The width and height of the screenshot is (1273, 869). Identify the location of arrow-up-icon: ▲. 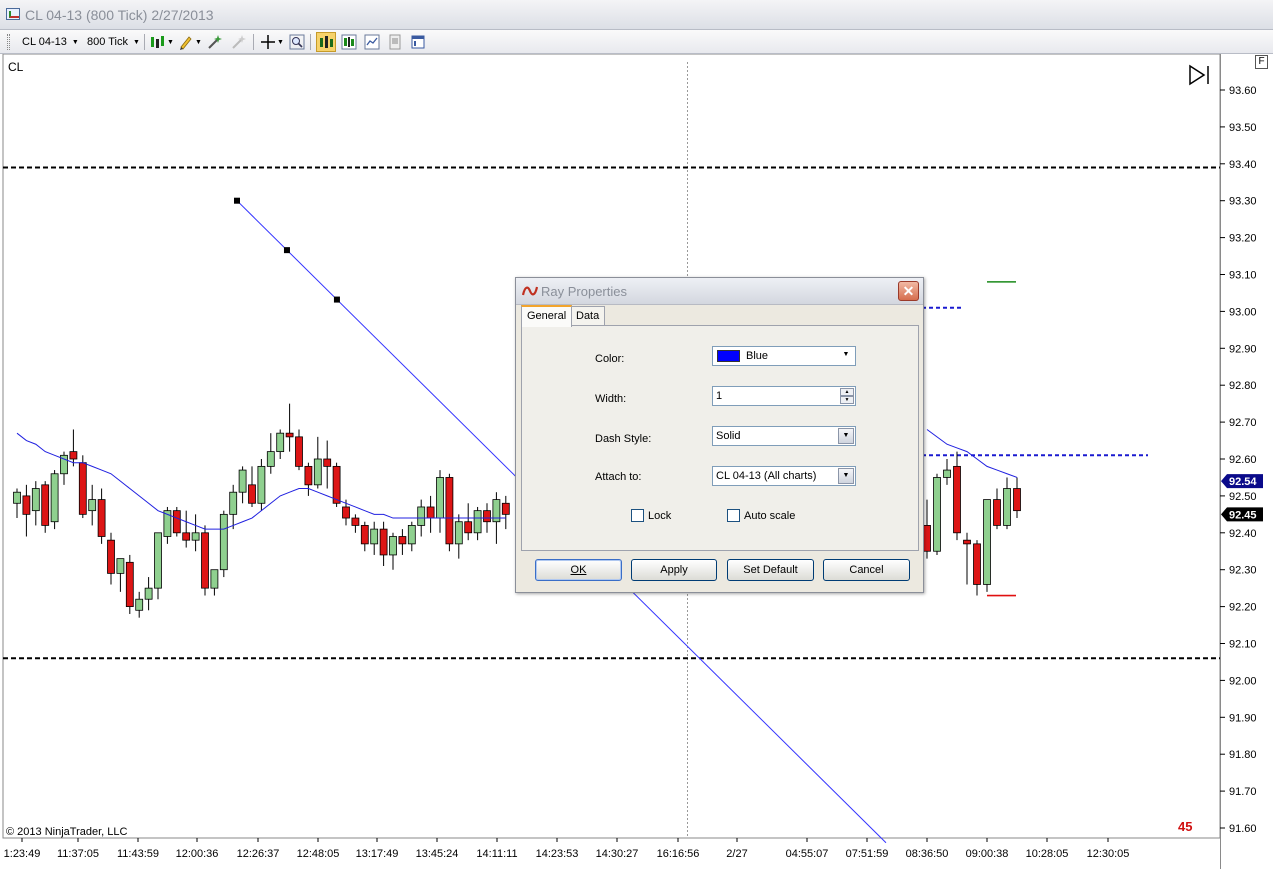
(847, 392).